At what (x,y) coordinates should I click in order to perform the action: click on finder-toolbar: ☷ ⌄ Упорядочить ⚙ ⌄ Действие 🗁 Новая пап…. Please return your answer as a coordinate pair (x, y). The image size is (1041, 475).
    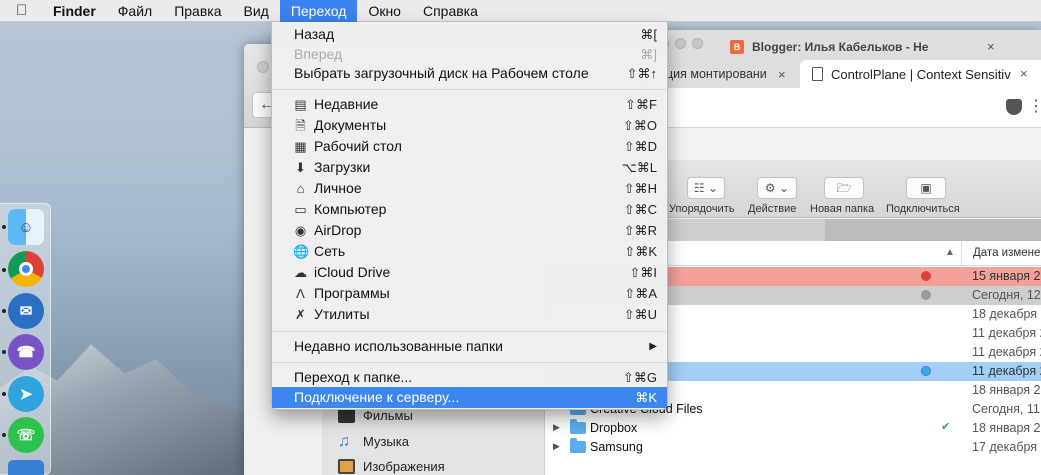
    Looking at the image, I should click on (845, 189).